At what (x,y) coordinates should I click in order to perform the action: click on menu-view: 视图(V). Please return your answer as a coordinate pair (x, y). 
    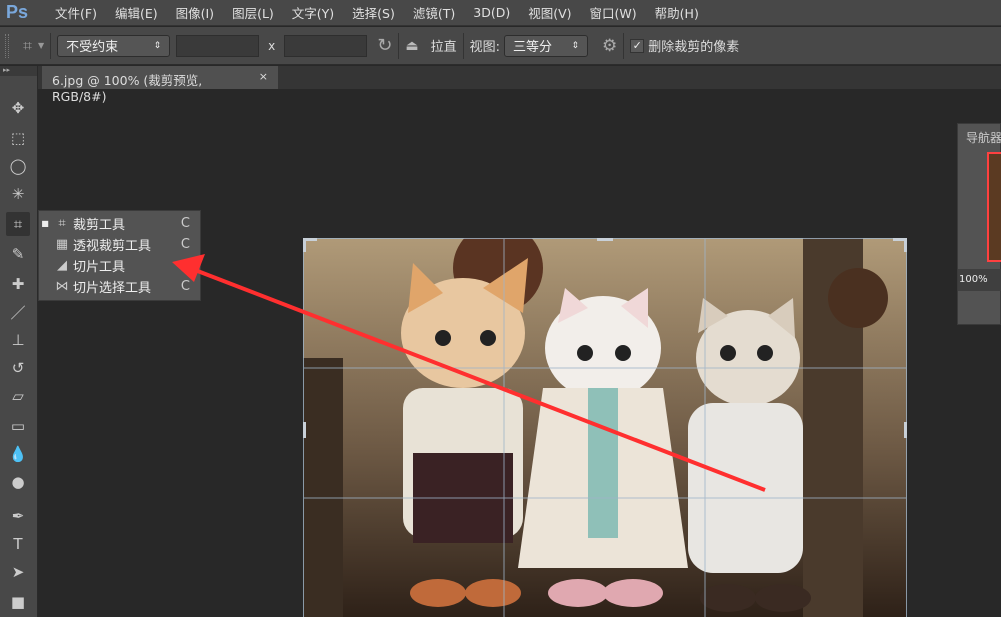
    Looking at the image, I should click on (549, 12).